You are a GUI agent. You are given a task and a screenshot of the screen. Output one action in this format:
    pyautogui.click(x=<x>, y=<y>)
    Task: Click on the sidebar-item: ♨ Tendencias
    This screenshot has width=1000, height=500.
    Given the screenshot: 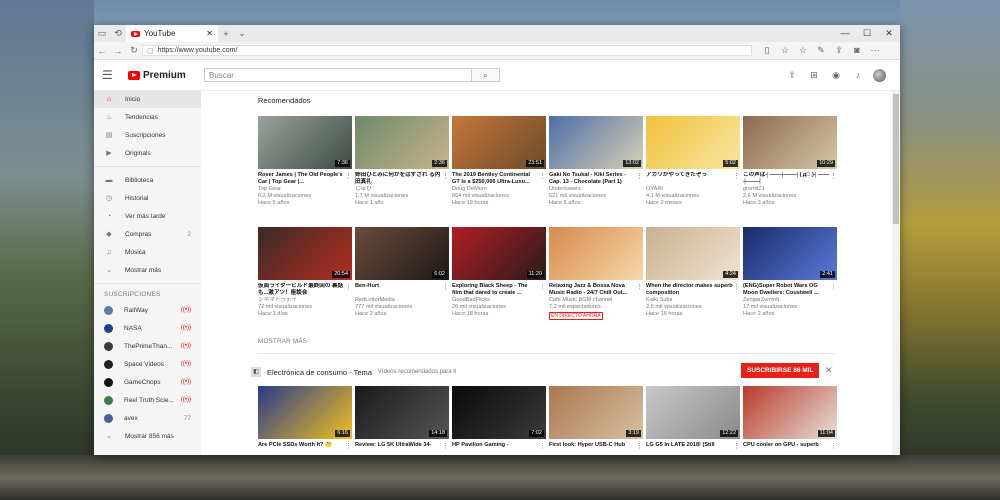 What is the action you would take?
    pyautogui.click(x=147, y=117)
    